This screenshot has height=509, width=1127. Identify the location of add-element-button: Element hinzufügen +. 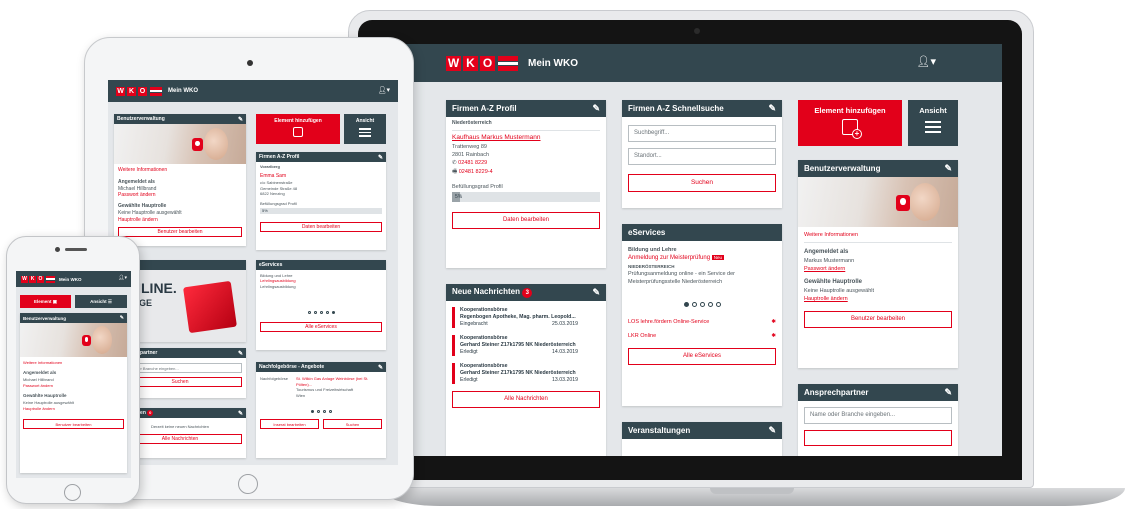
(850, 123).